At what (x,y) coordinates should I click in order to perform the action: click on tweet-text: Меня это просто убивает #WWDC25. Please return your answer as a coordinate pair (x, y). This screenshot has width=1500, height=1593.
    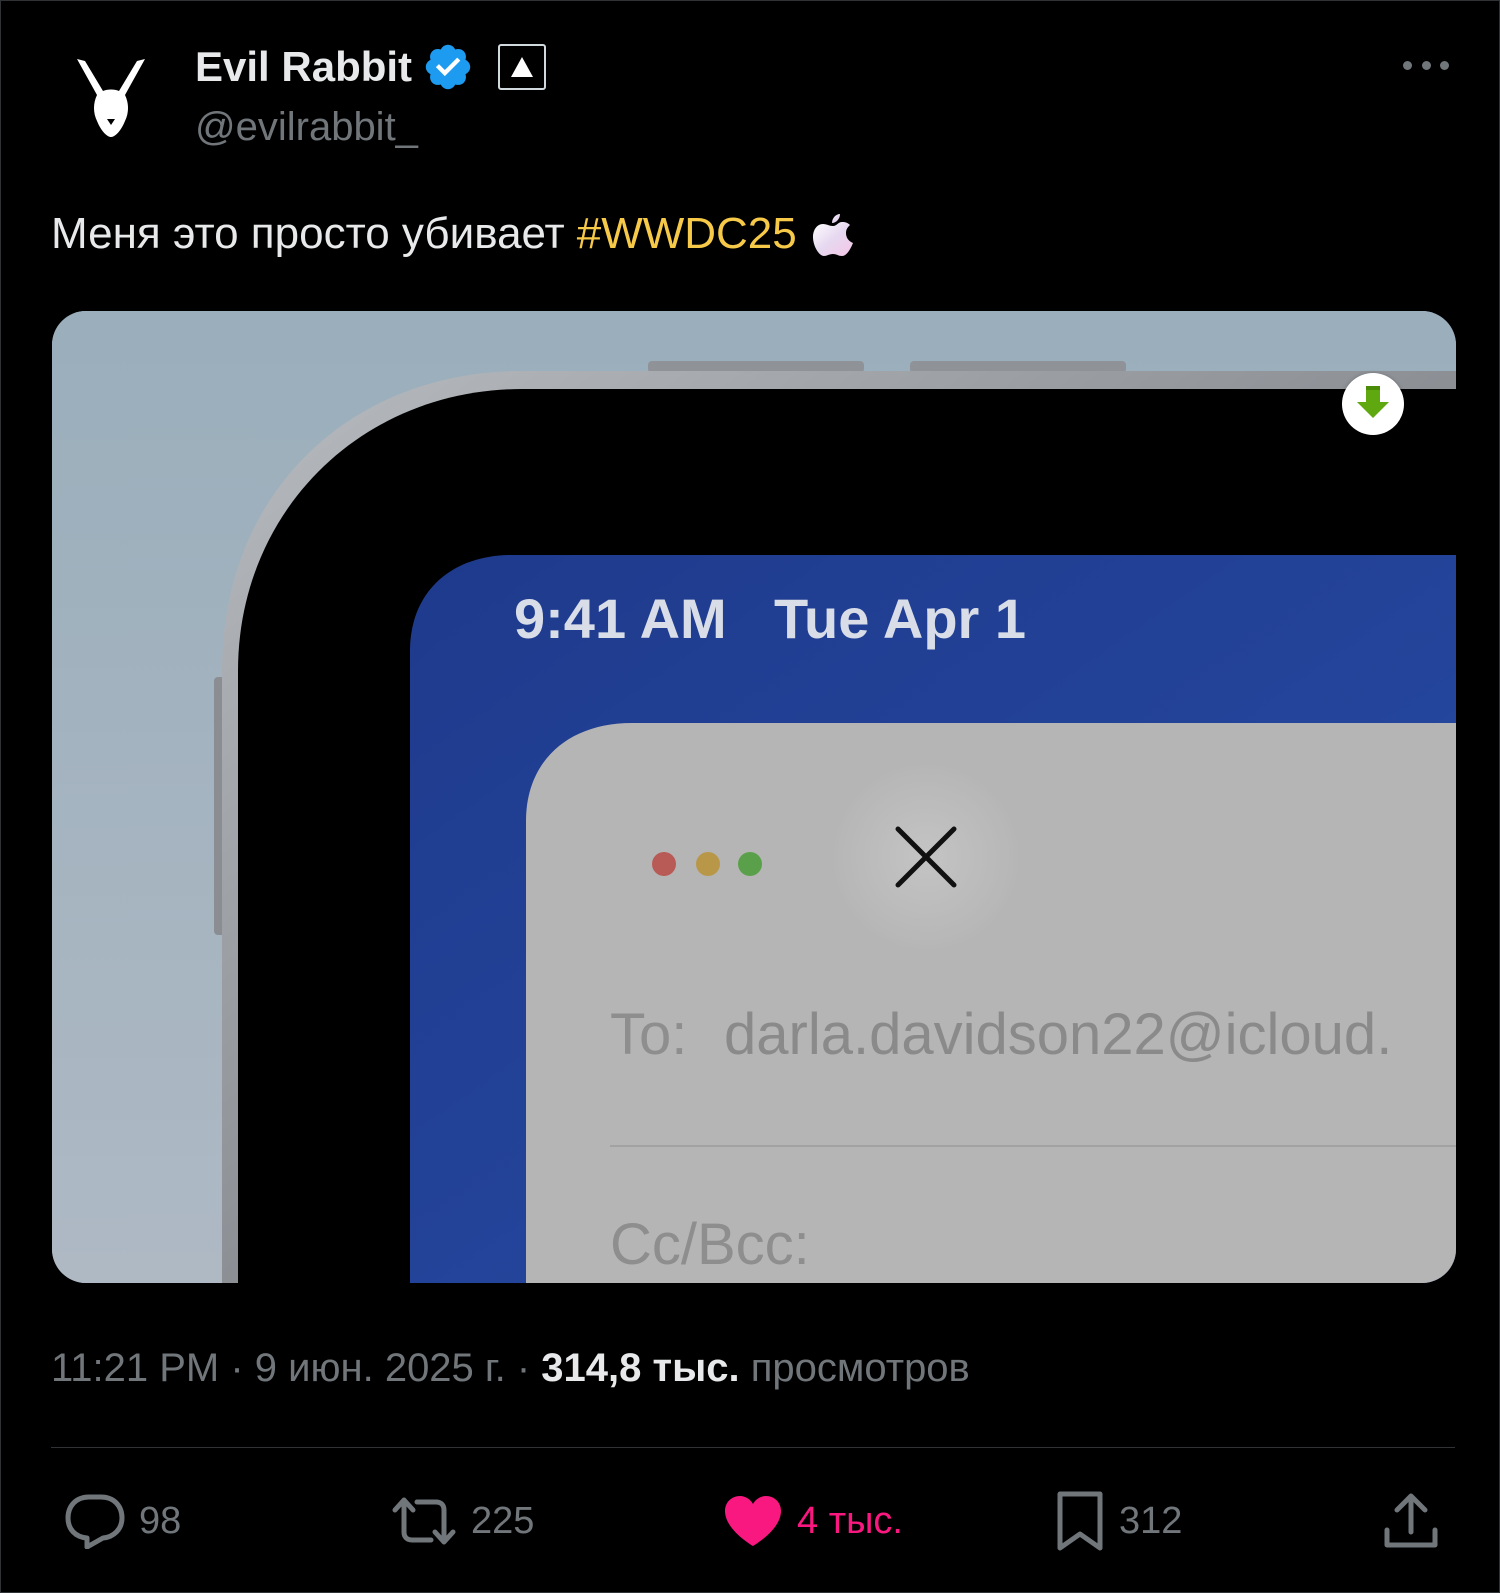
    Looking at the image, I should click on (453, 234).